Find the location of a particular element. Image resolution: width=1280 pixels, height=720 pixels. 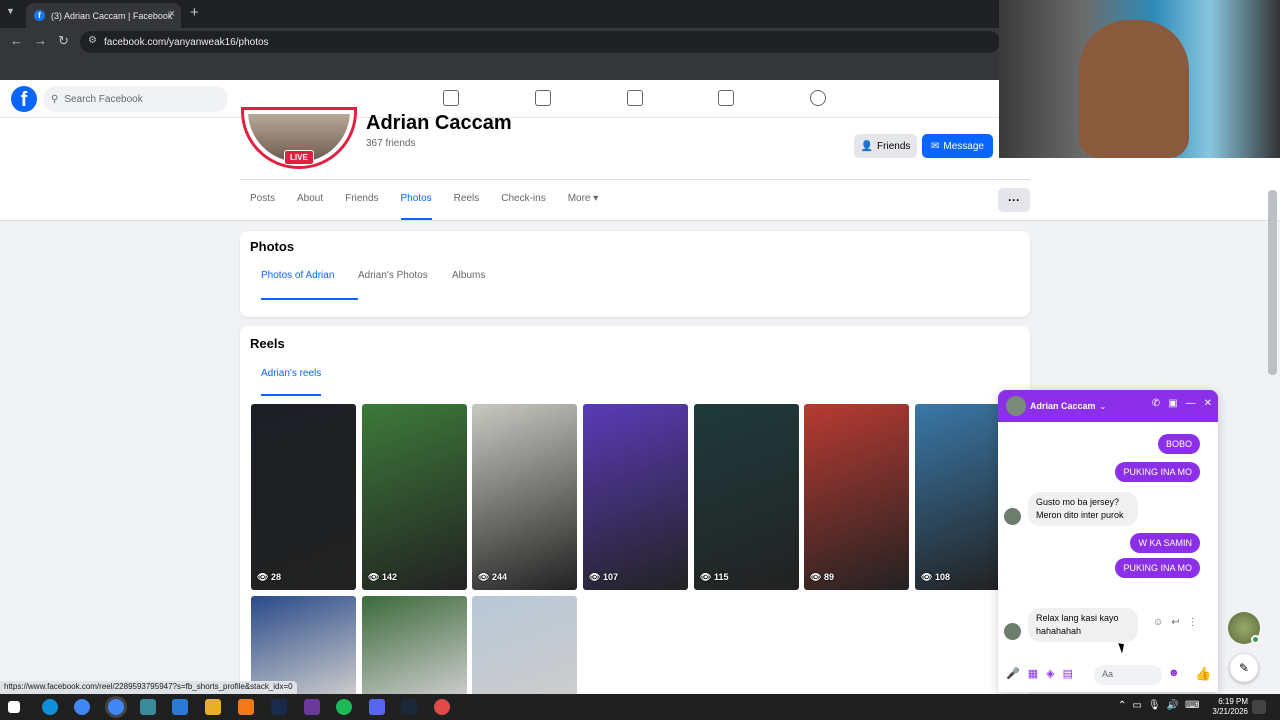

sublime-icon is located at coordinates (246, 707).